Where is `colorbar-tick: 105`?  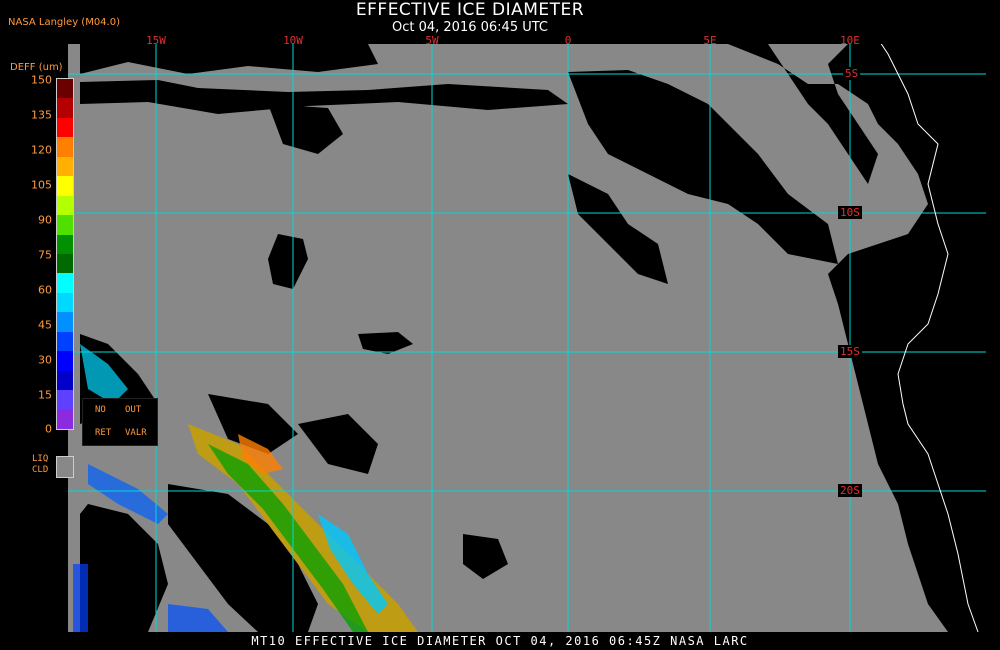 colorbar-tick: 105 is located at coordinates (41, 185).